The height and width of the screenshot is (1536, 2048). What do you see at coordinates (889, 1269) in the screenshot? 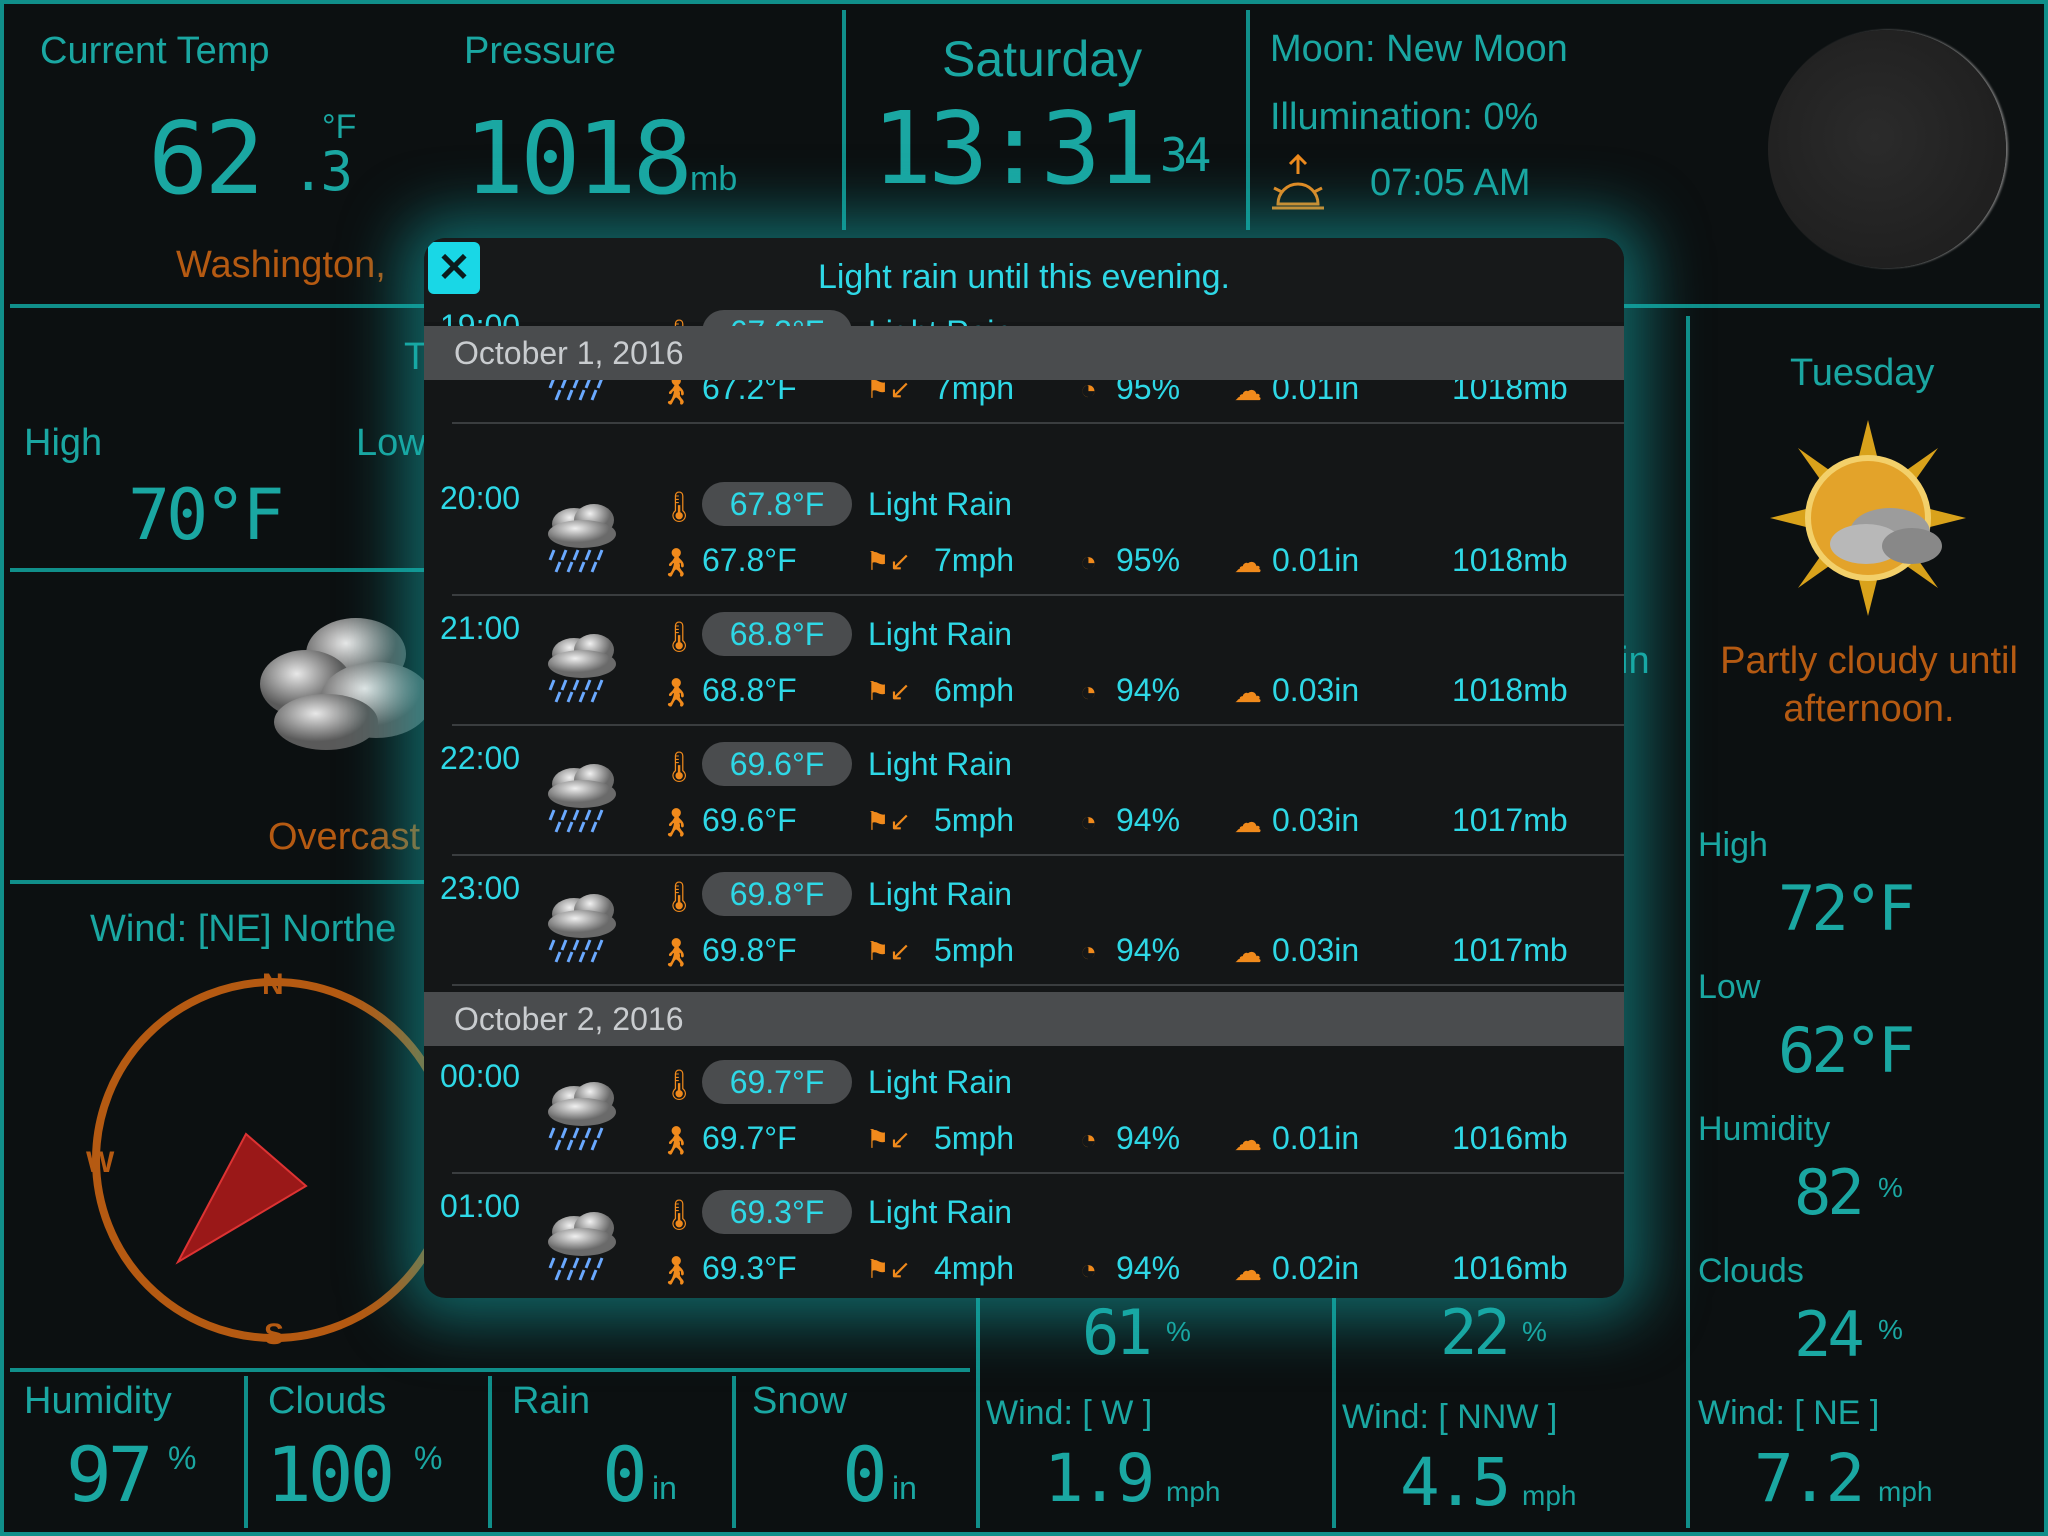
I see `wind-sock-icon: ⚑↙` at bounding box center [889, 1269].